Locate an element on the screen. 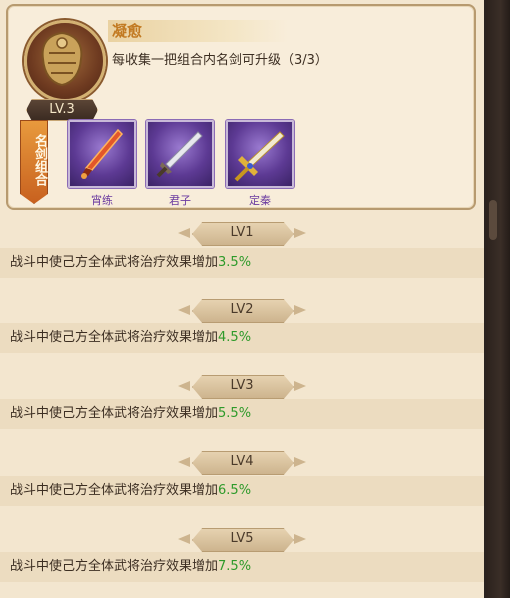  combo-banner: 名剑组合 is located at coordinates (34, 162).